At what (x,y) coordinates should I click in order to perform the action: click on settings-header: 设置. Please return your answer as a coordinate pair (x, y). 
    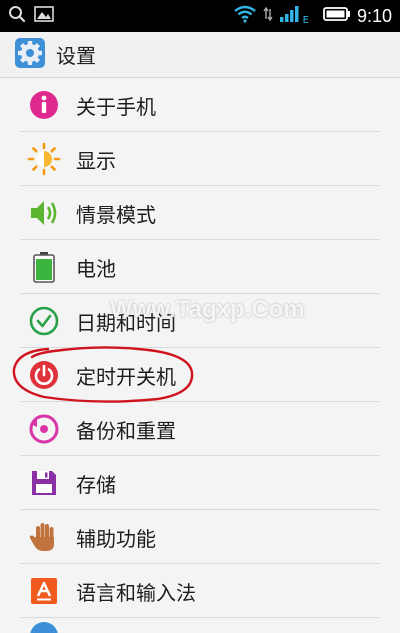
    Looking at the image, I should click on (200, 55).